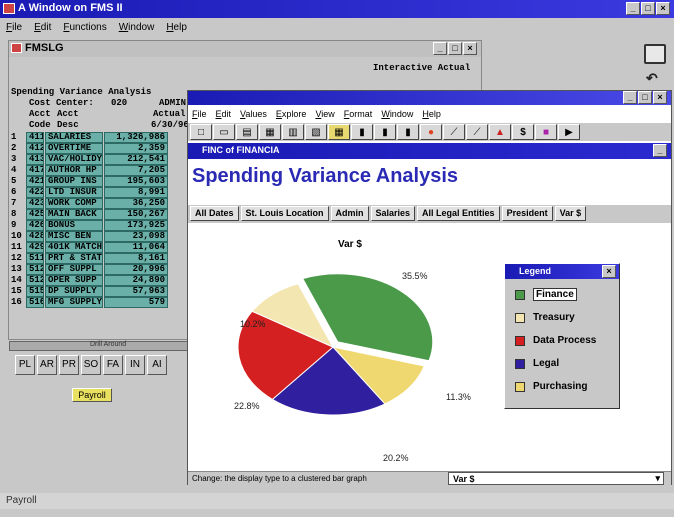 Image resolution: width=674 pixels, height=517 pixels. I want to click on app-menu-window: Window, so click(397, 114).